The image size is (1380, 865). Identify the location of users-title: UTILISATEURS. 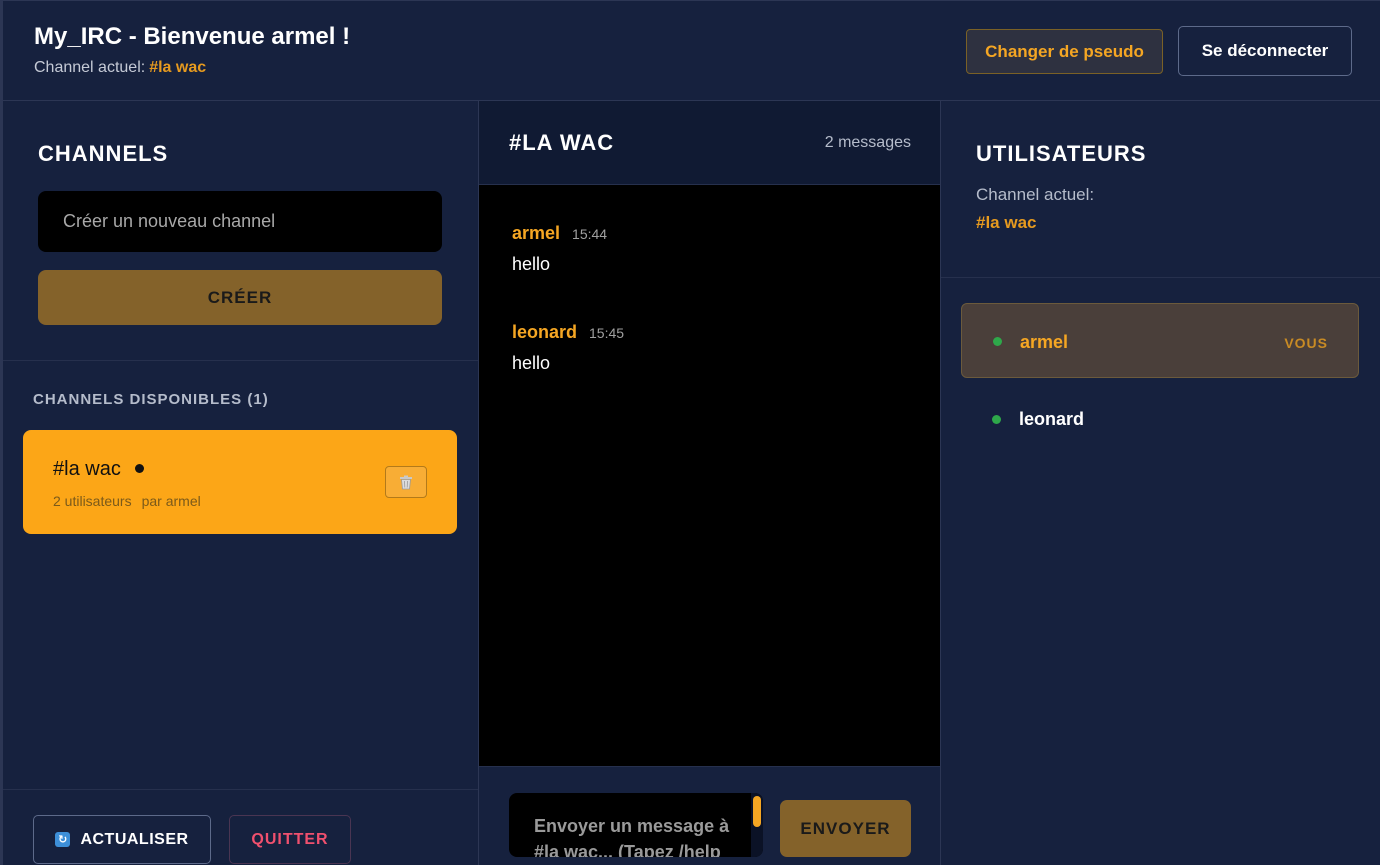
(1061, 153).